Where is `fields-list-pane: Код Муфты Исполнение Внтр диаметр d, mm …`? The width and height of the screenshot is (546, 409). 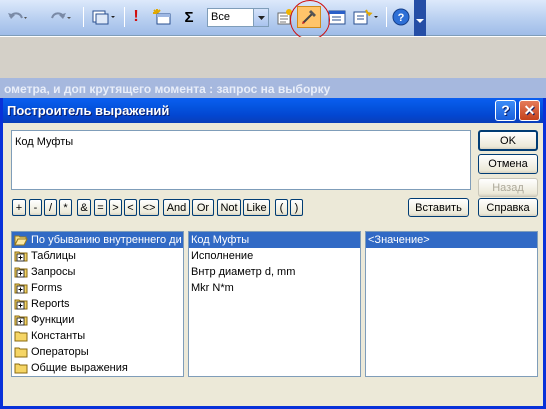
fields-list-pane: Код Муфты Исполнение Внтр диаметр d, mm … is located at coordinates (274, 304).